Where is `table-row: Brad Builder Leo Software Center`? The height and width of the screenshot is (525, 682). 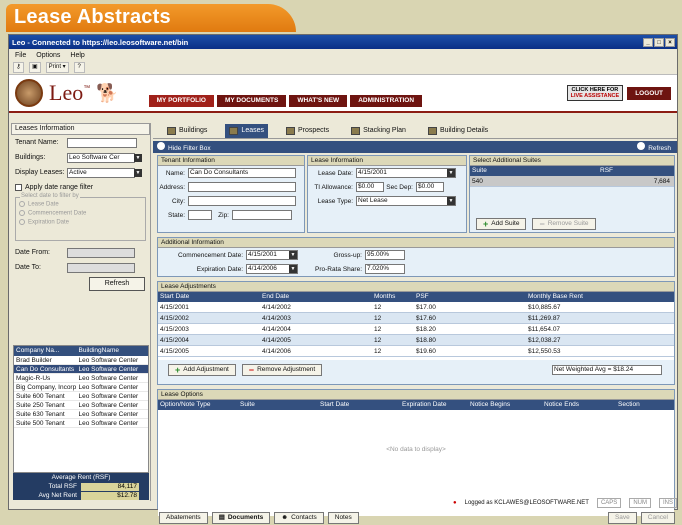 table-row: Brad Builder Leo Software Center is located at coordinates (81, 360).